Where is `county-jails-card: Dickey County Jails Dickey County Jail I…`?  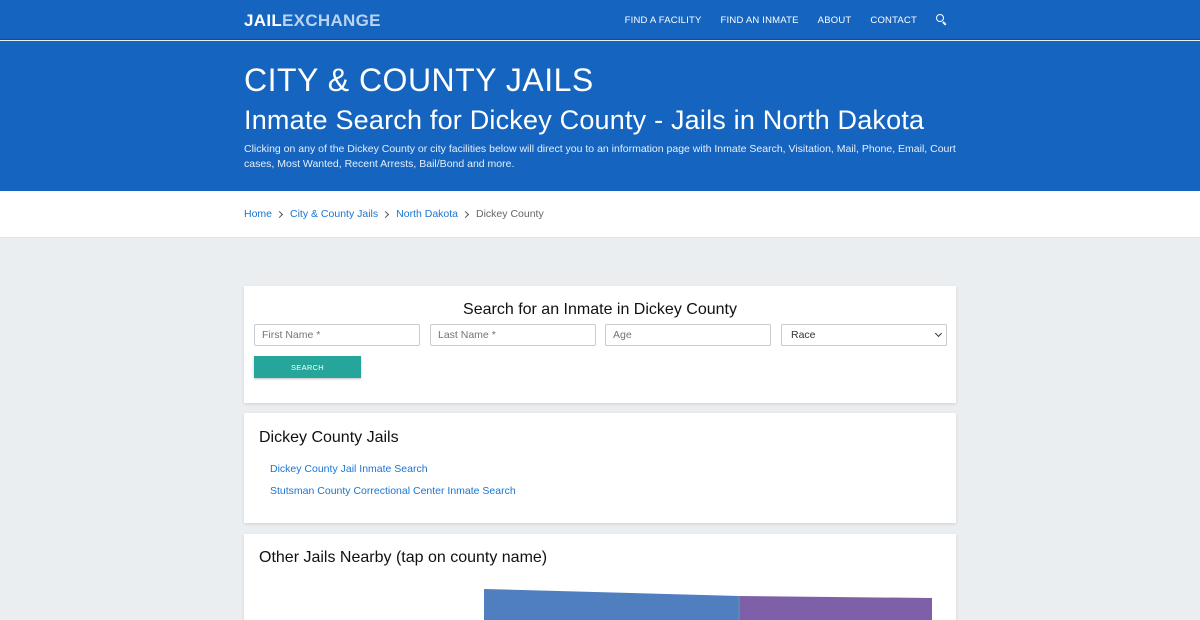
county-jails-card: Dickey County Jails Dickey County Jail I… is located at coordinates (600, 468).